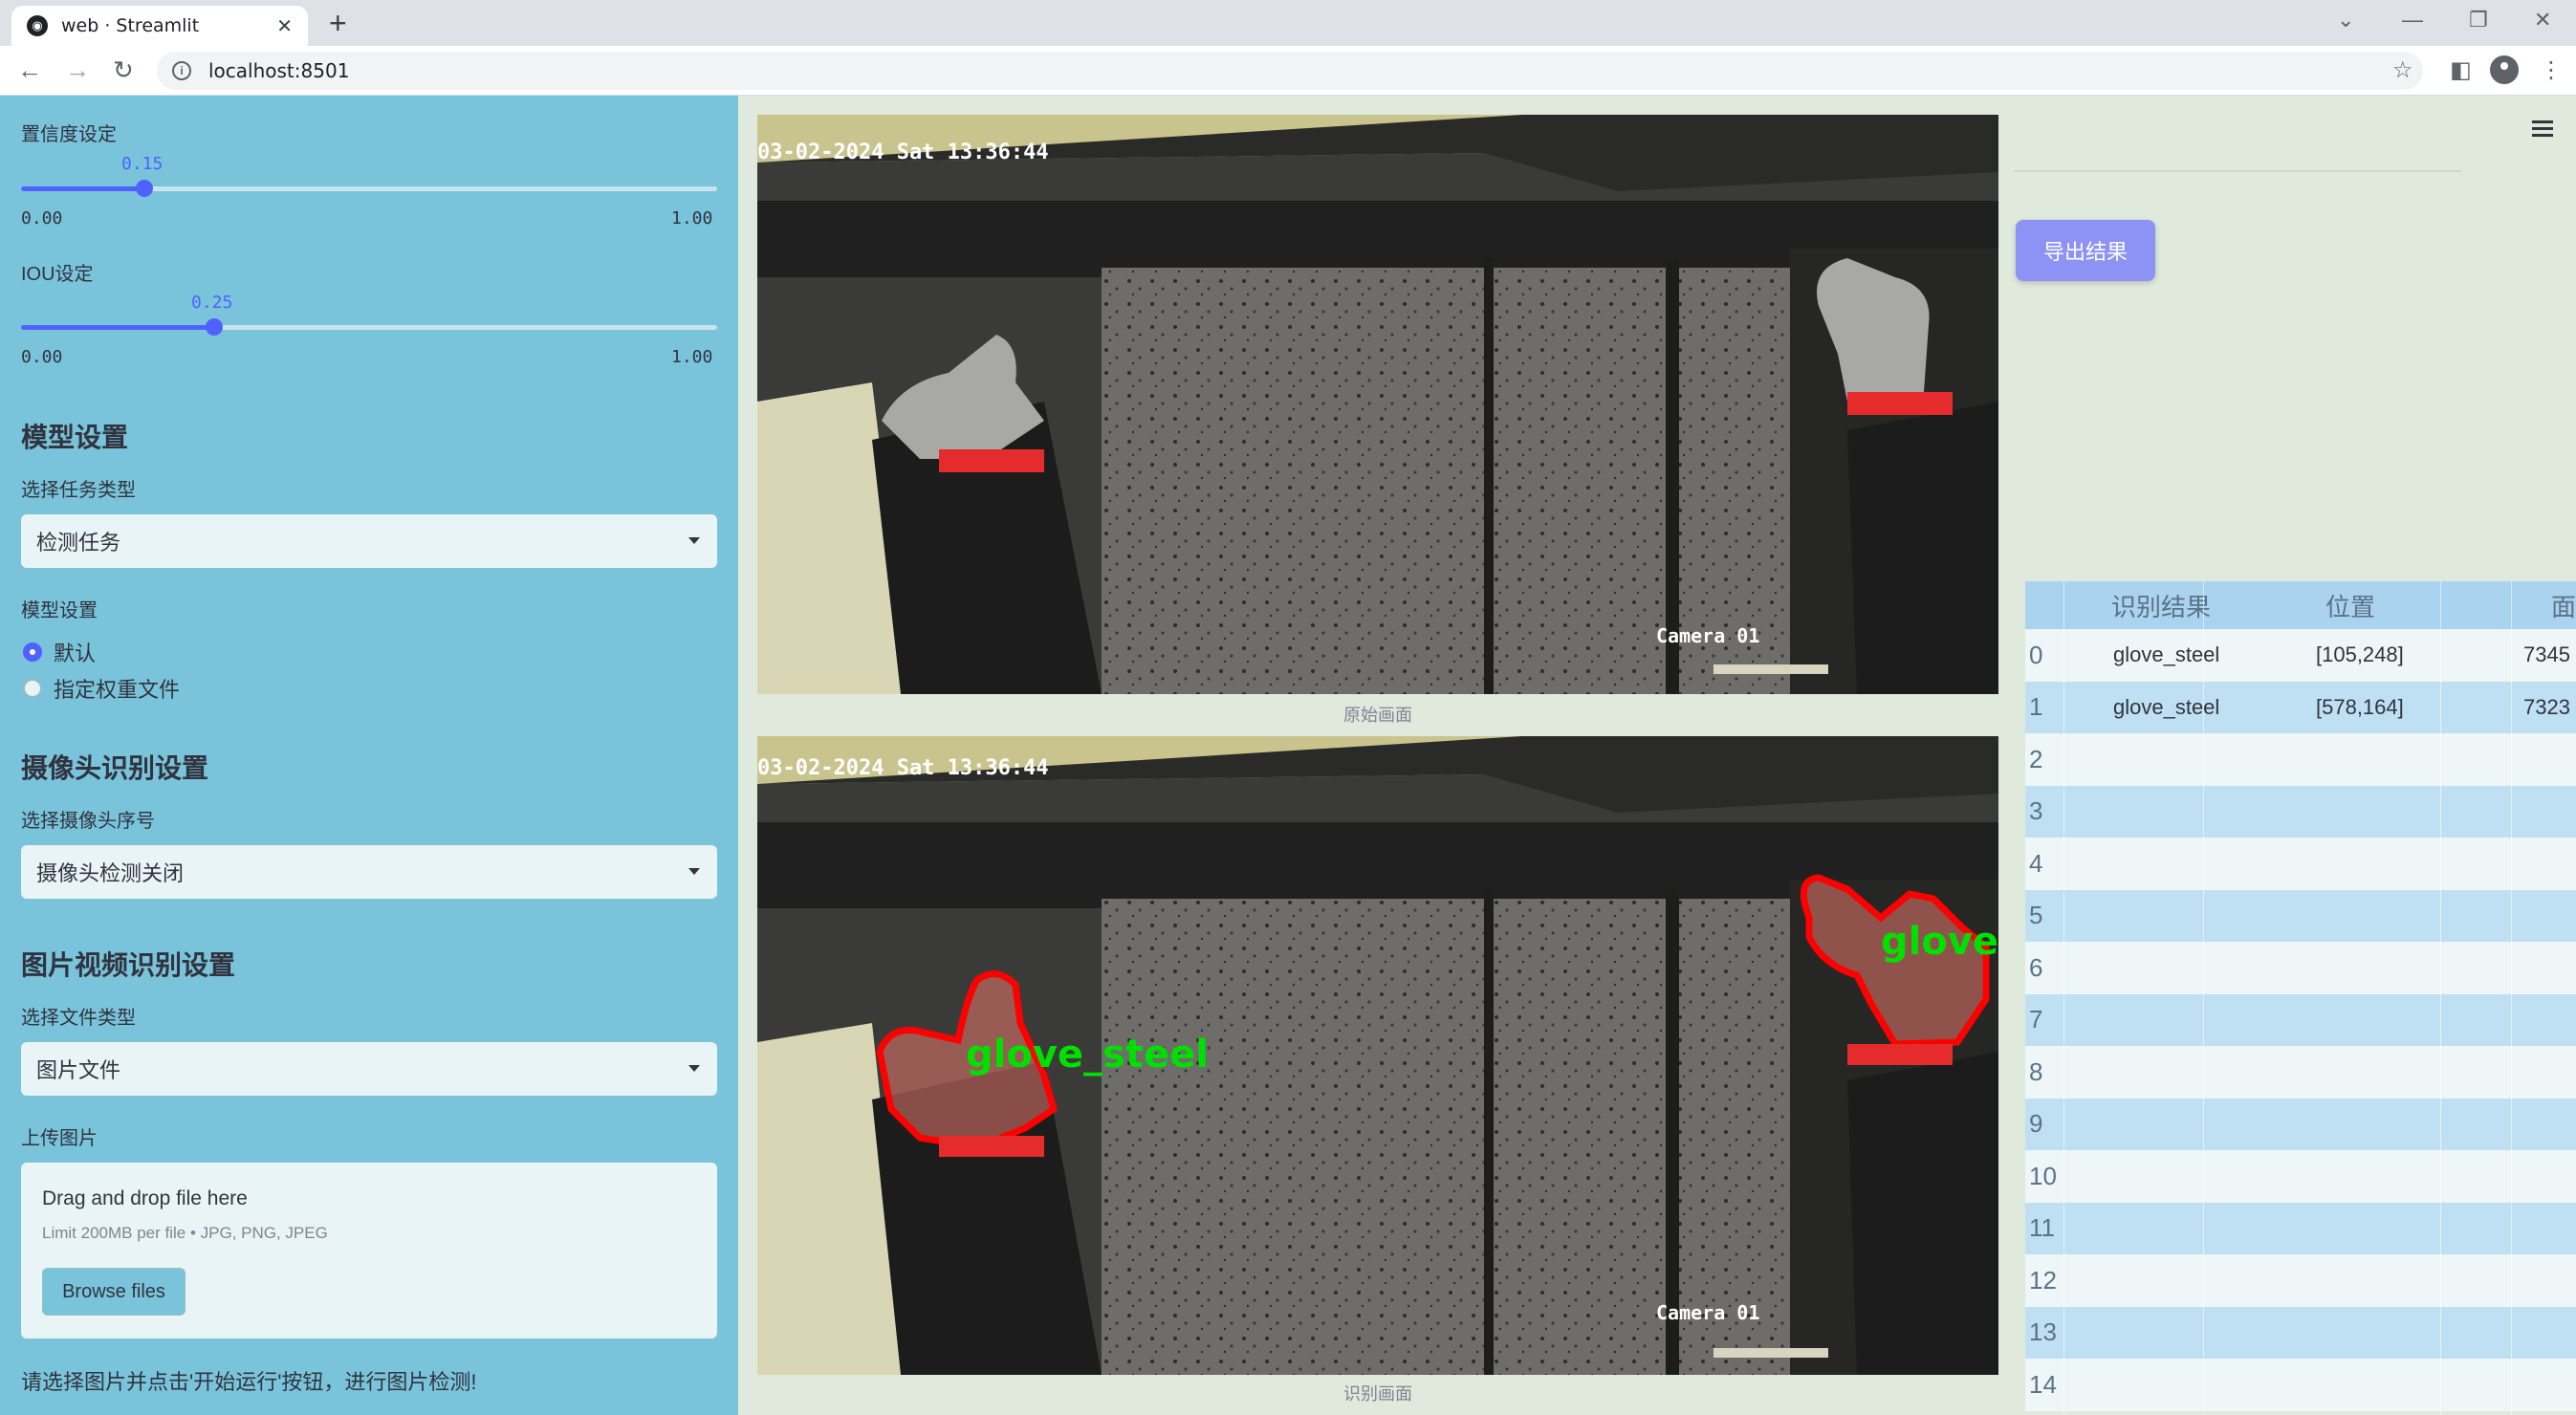 The width and height of the screenshot is (2576, 1415). Describe the element at coordinates (369, 314) in the screenshot. I see `iou-slider: 0.25` at that location.